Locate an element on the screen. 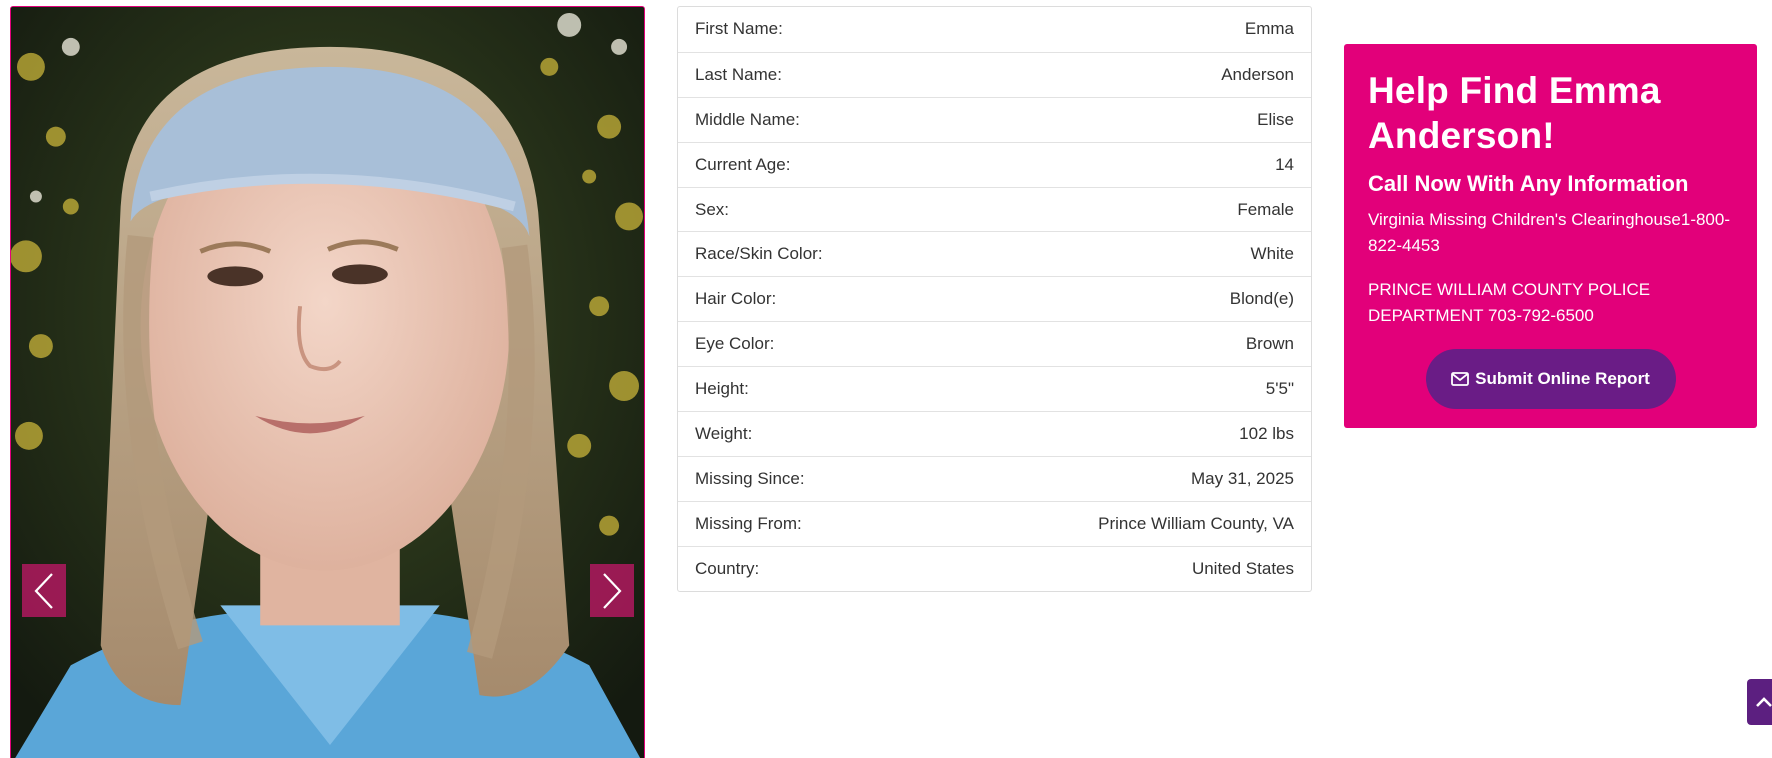 Image resolution: width=1772 pixels, height=758 pixels. carousel-next-button is located at coordinates (612, 590).